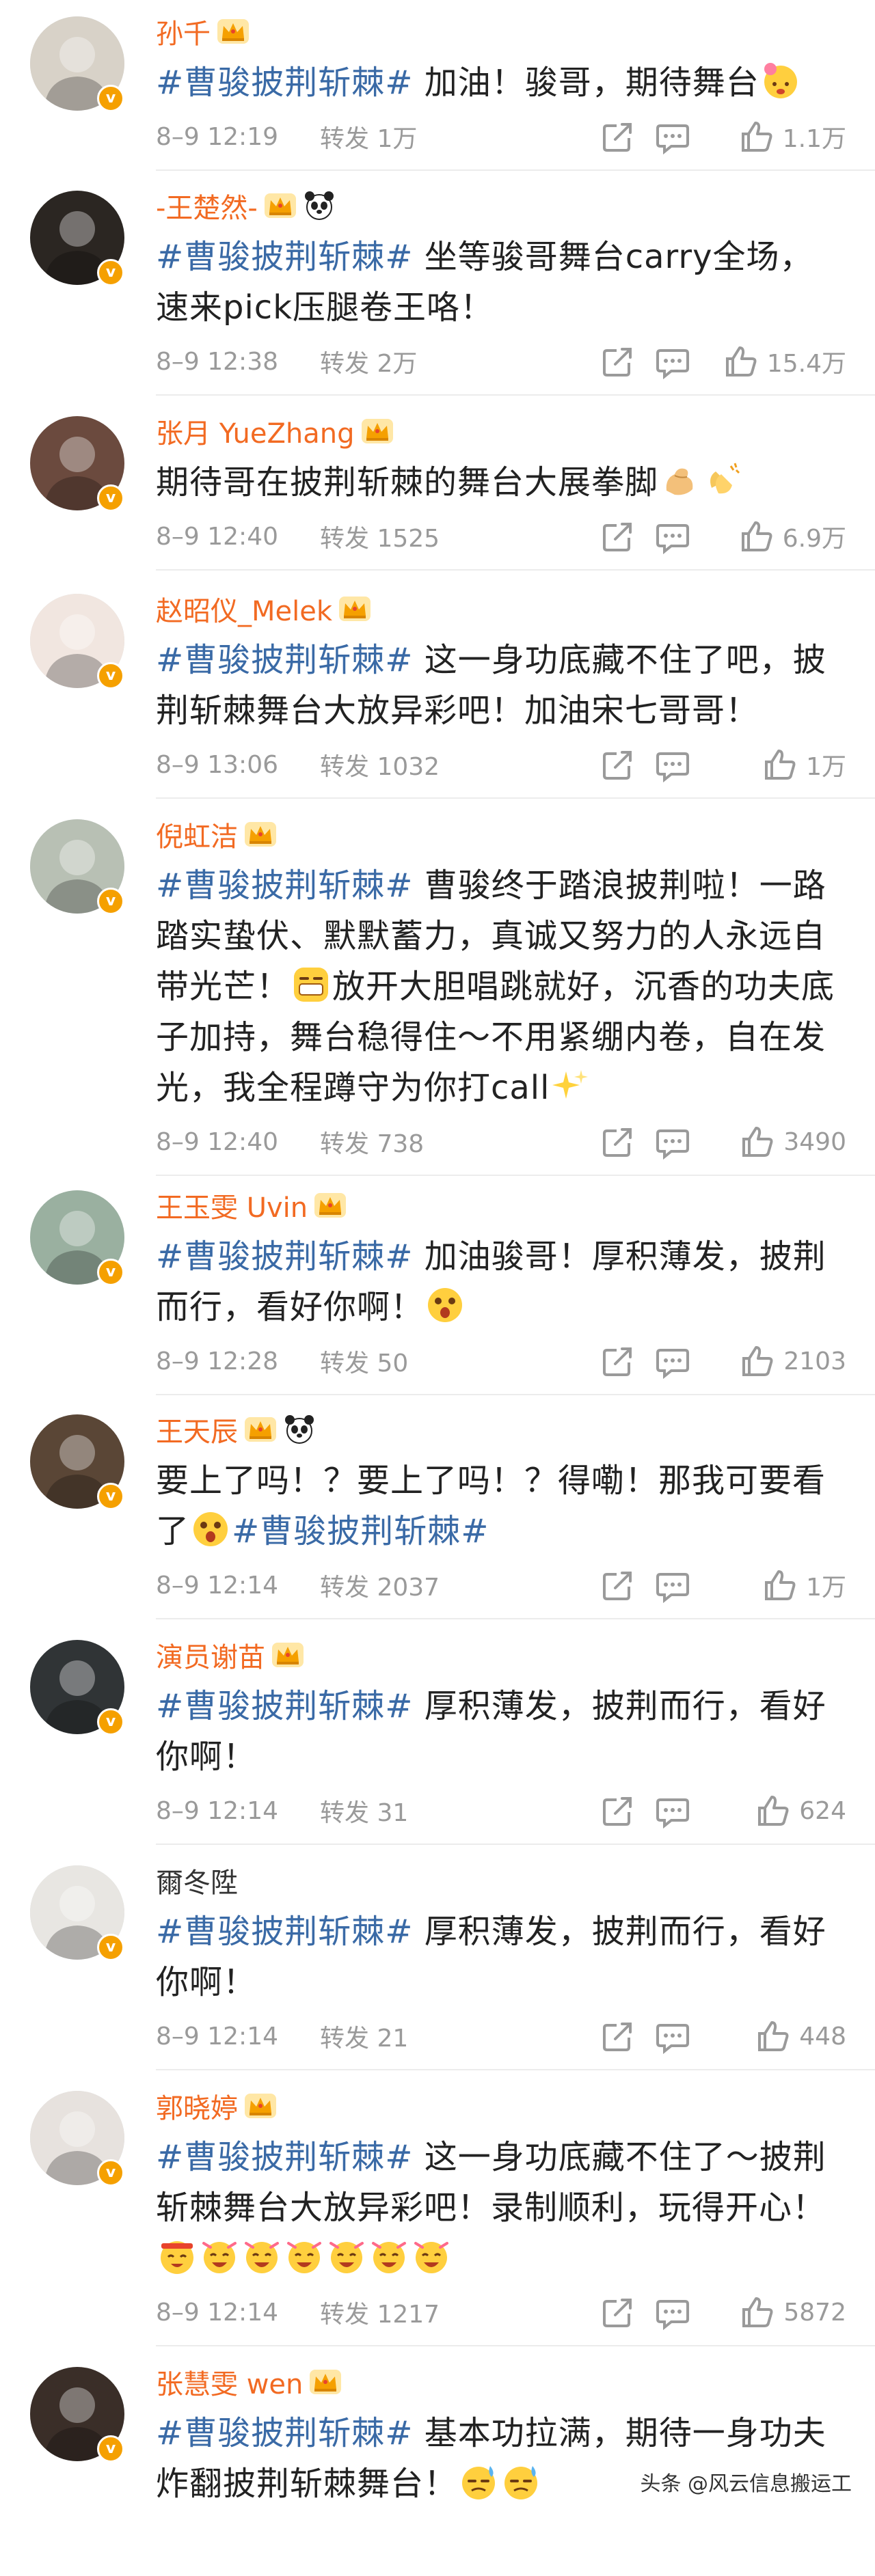  What do you see at coordinates (408, 2315) in the screenshot?
I see `repost-value: 1217` at bounding box center [408, 2315].